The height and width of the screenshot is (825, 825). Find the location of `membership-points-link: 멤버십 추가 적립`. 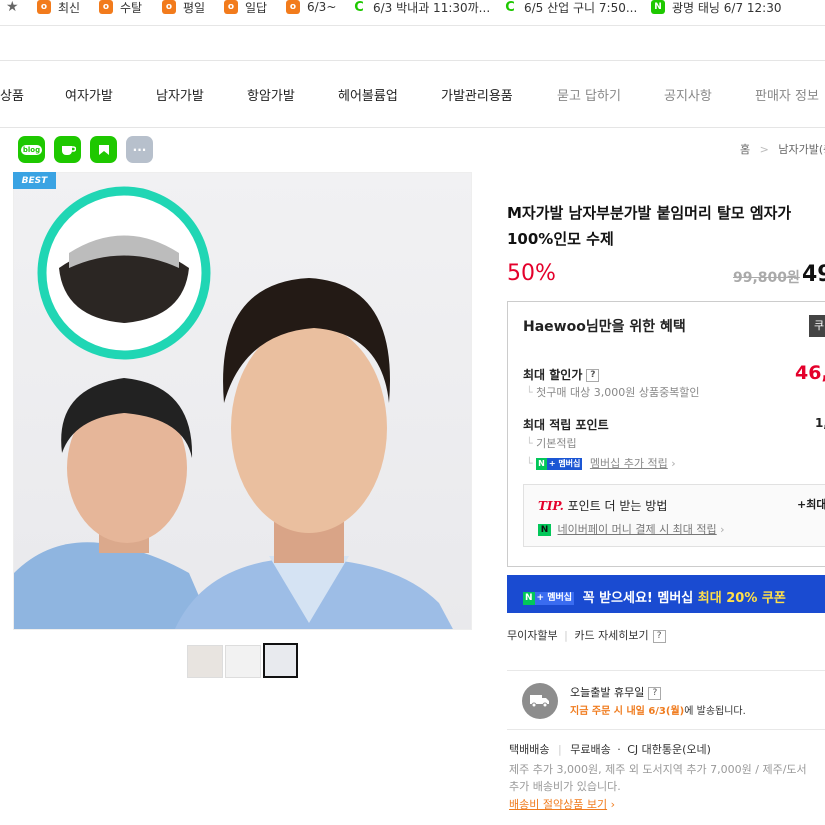

membership-points-link: 멤버십 추가 적립 is located at coordinates (628, 463).